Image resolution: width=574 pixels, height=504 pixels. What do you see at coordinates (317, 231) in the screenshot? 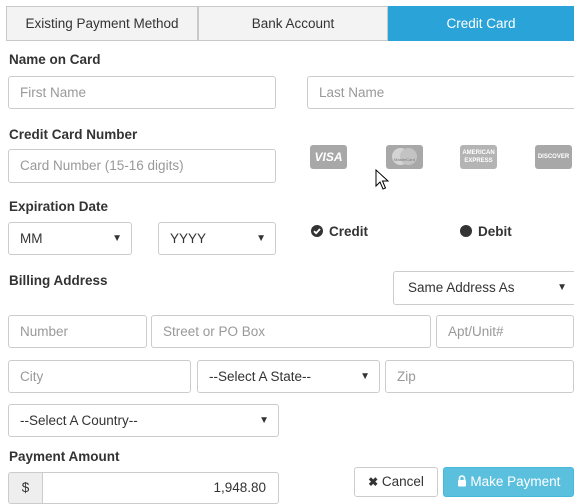
I see `check-circle-icon` at bounding box center [317, 231].